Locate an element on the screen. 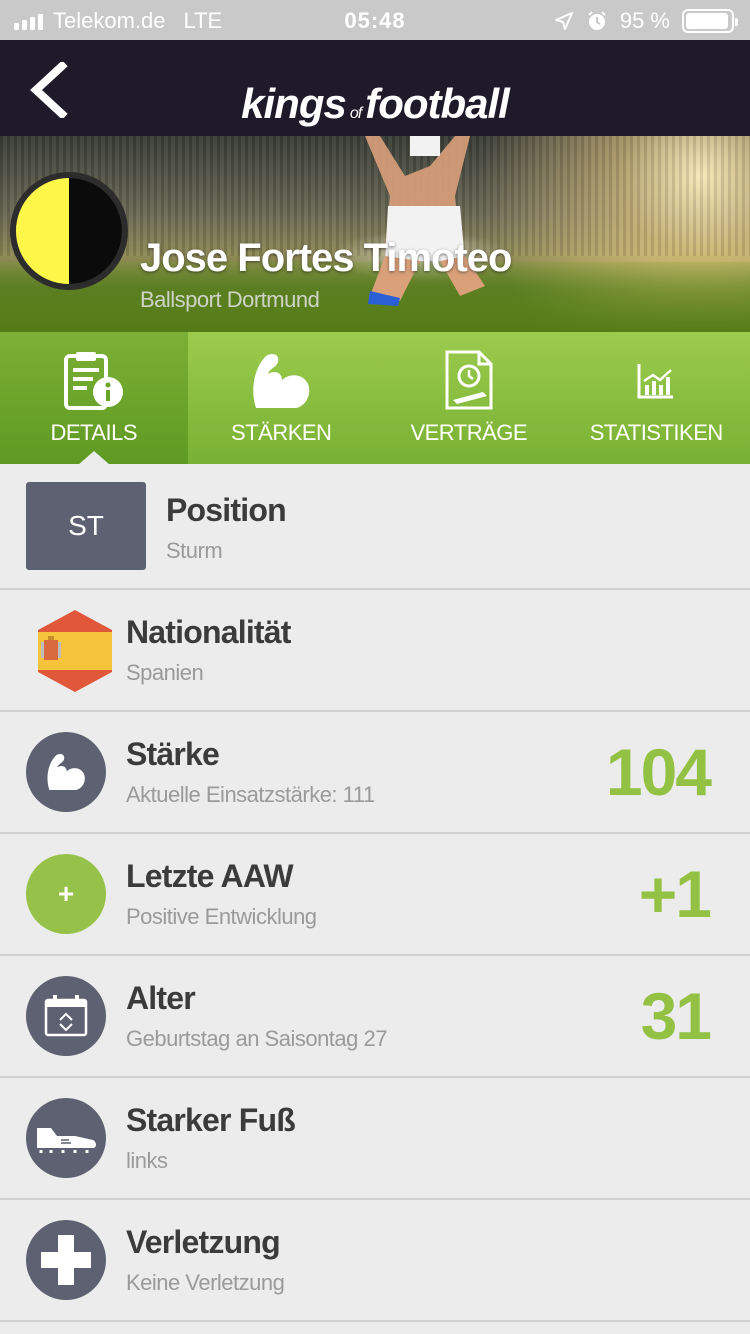  age-circle is located at coordinates (66, 1016).